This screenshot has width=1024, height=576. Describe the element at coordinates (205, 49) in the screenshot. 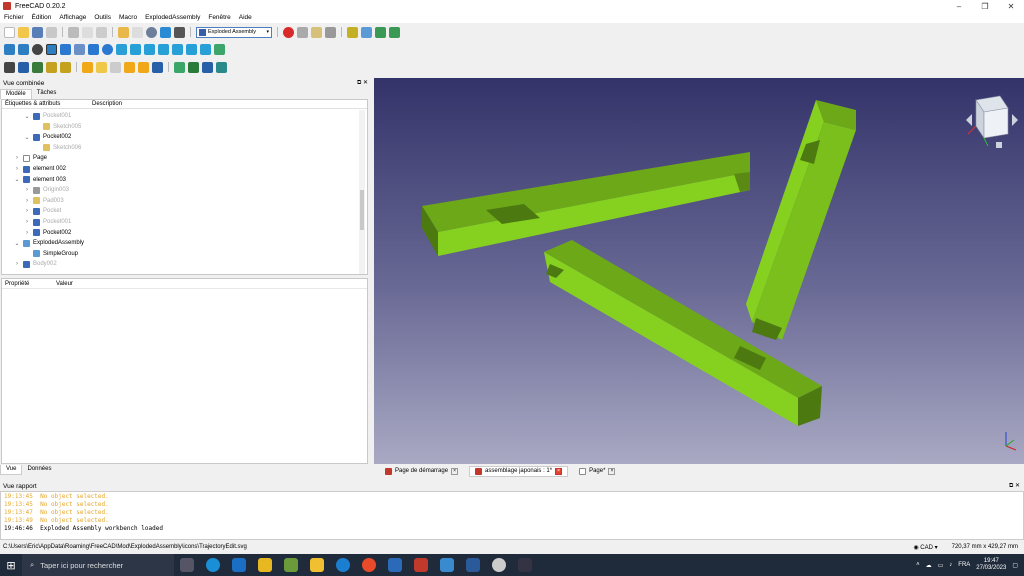

I see `left-view-icon` at that location.